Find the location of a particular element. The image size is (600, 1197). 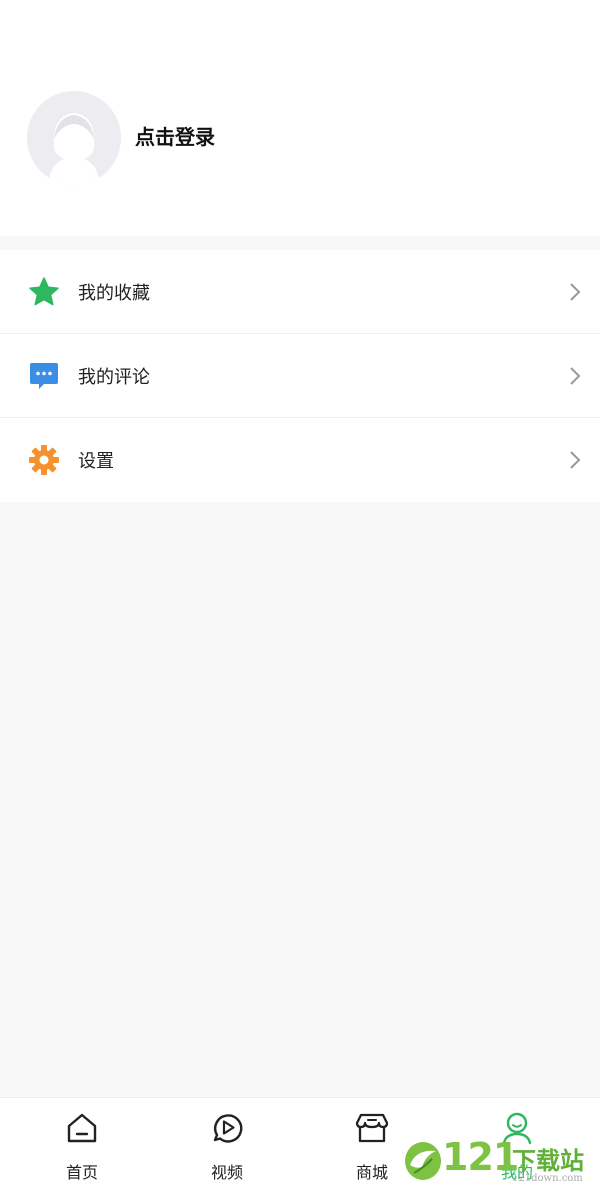

menu-item-label: 我的收藏 is located at coordinates (114, 293).